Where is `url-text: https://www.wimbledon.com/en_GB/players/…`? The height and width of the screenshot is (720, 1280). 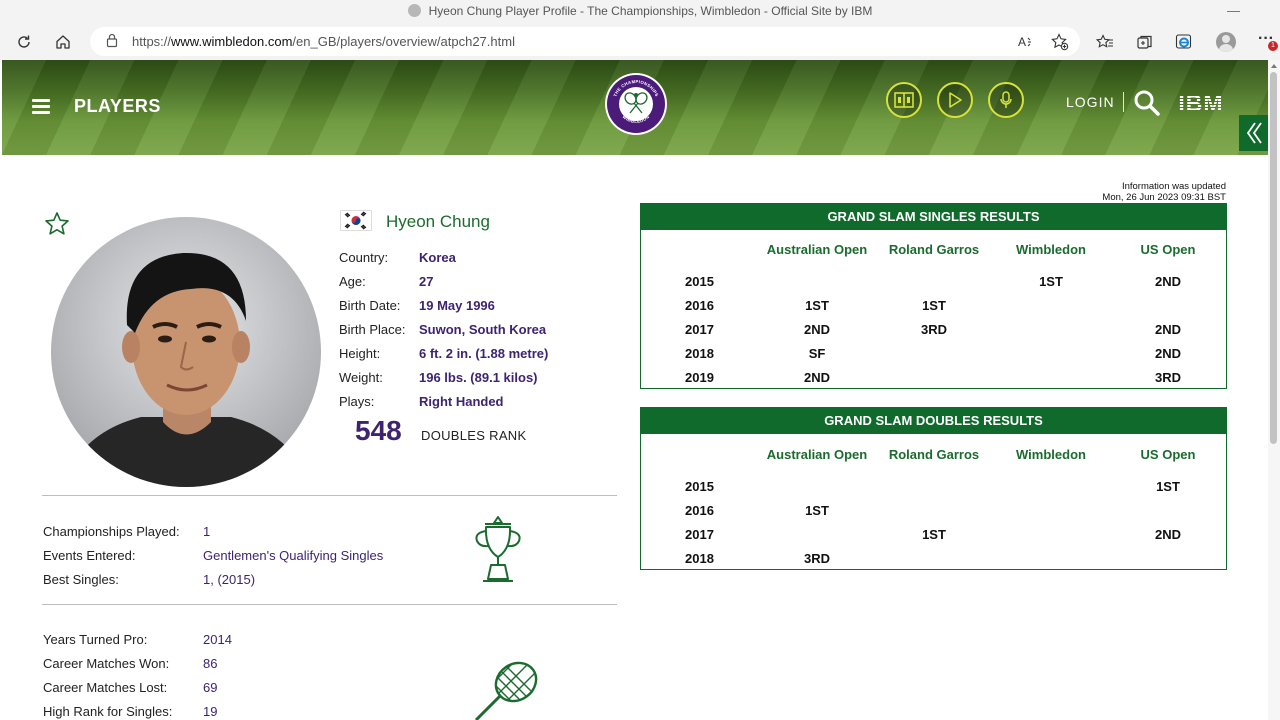
url-text: https://www.wimbledon.com/en_GB/players/… is located at coordinates (323, 41).